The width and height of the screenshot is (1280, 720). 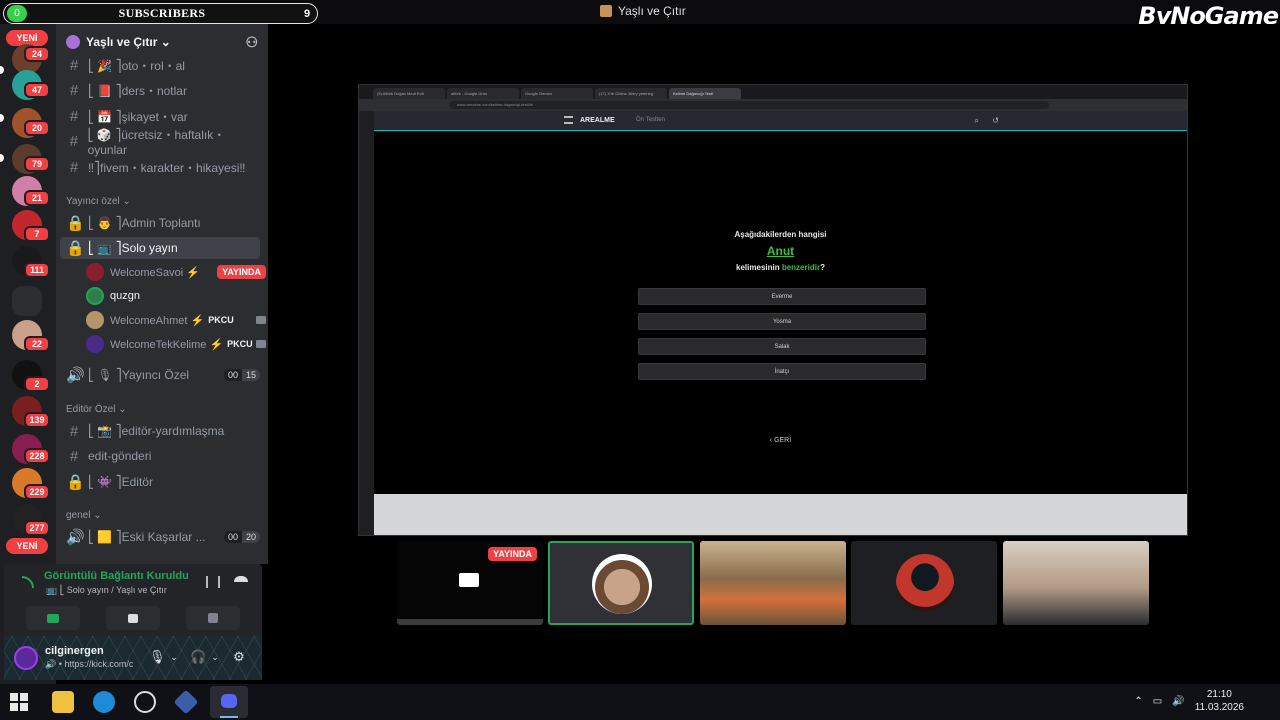 I want to click on clock-time: 21:10, so click(x=1219, y=694).